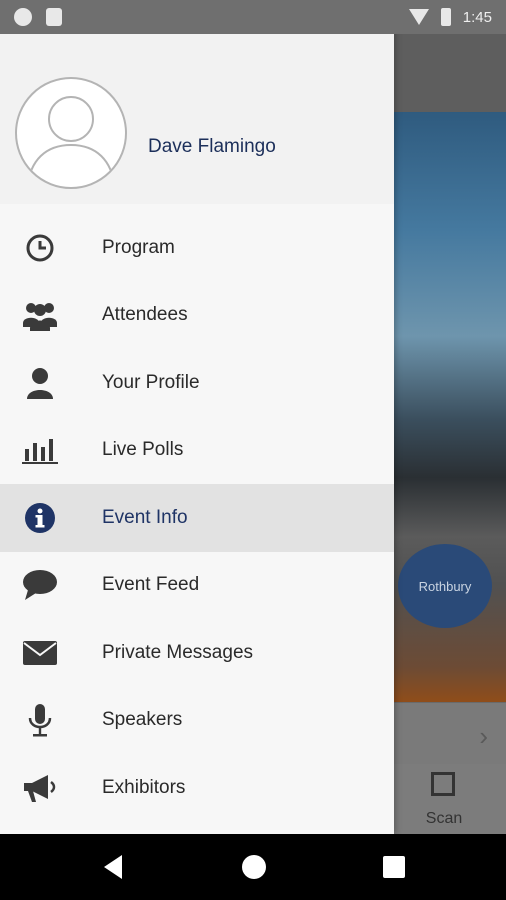 The height and width of the screenshot is (900, 506). Describe the element at coordinates (197, 788) in the screenshot. I see `menu-item-exhibitors: Exhibitors` at that location.